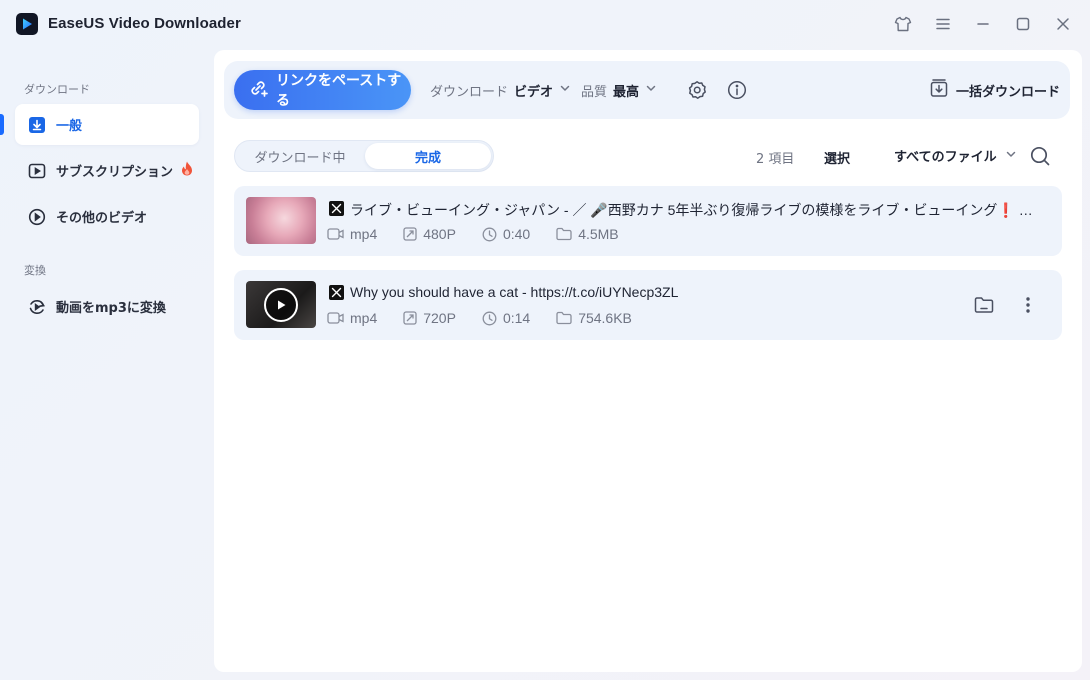  I want to click on batch-download-button: 一括ダウンロード, so click(995, 90).